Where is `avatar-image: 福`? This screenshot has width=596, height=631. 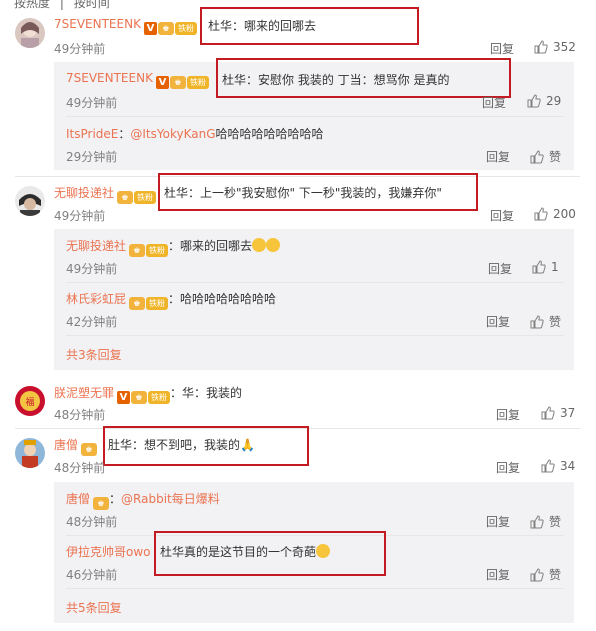 avatar-image: 福 is located at coordinates (30, 401).